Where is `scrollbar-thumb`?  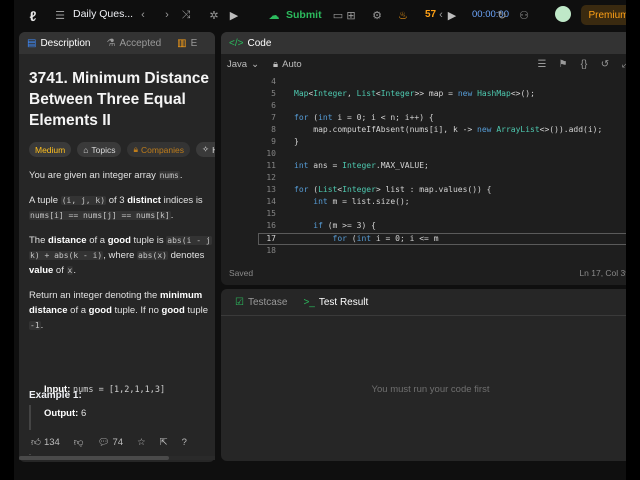 scrollbar-thumb is located at coordinates (94, 458).